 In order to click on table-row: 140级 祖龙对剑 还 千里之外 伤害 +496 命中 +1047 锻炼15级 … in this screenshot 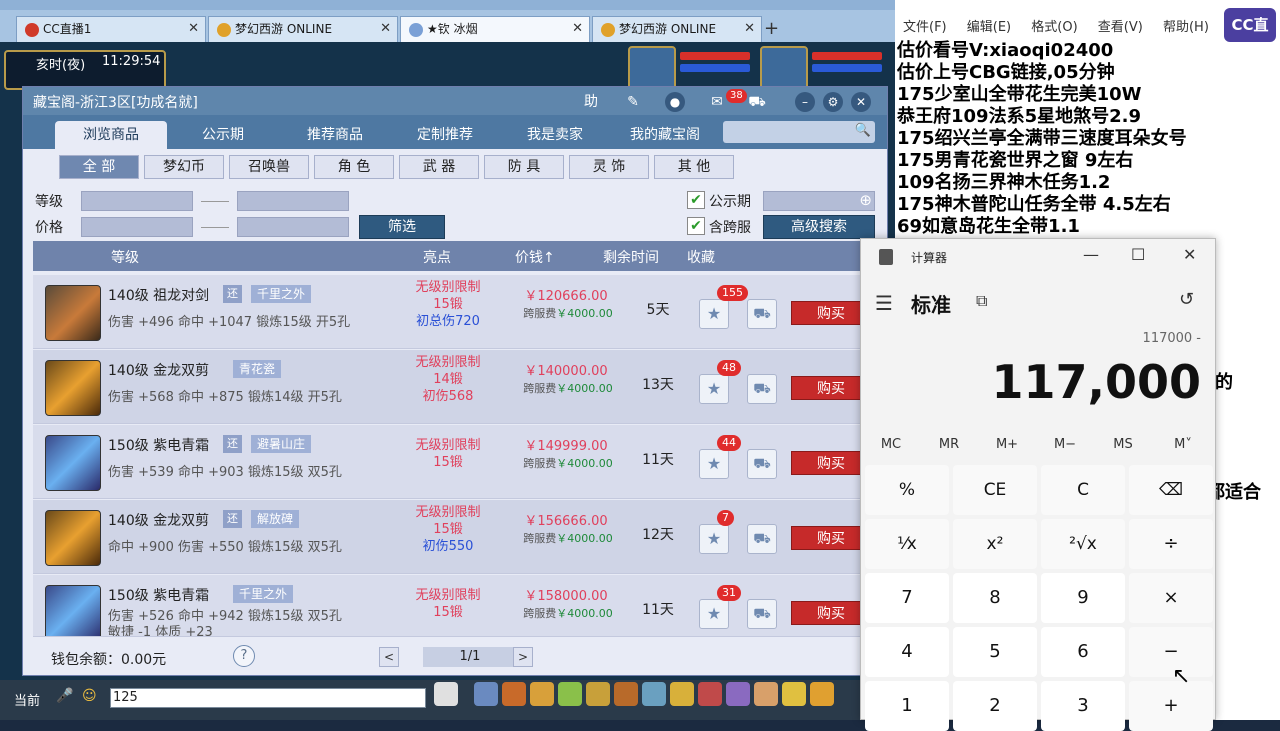, I will do `click(460, 312)`.